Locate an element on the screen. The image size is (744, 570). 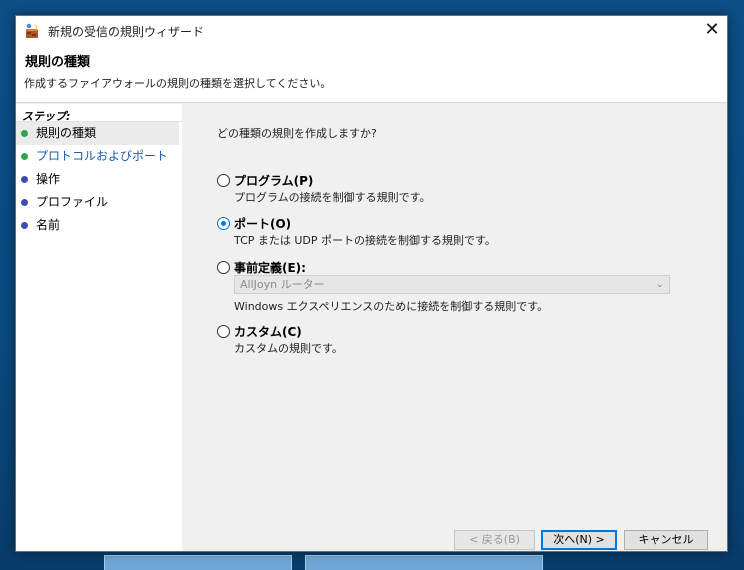
close-button: ✕ is located at coordinates (712, 31).